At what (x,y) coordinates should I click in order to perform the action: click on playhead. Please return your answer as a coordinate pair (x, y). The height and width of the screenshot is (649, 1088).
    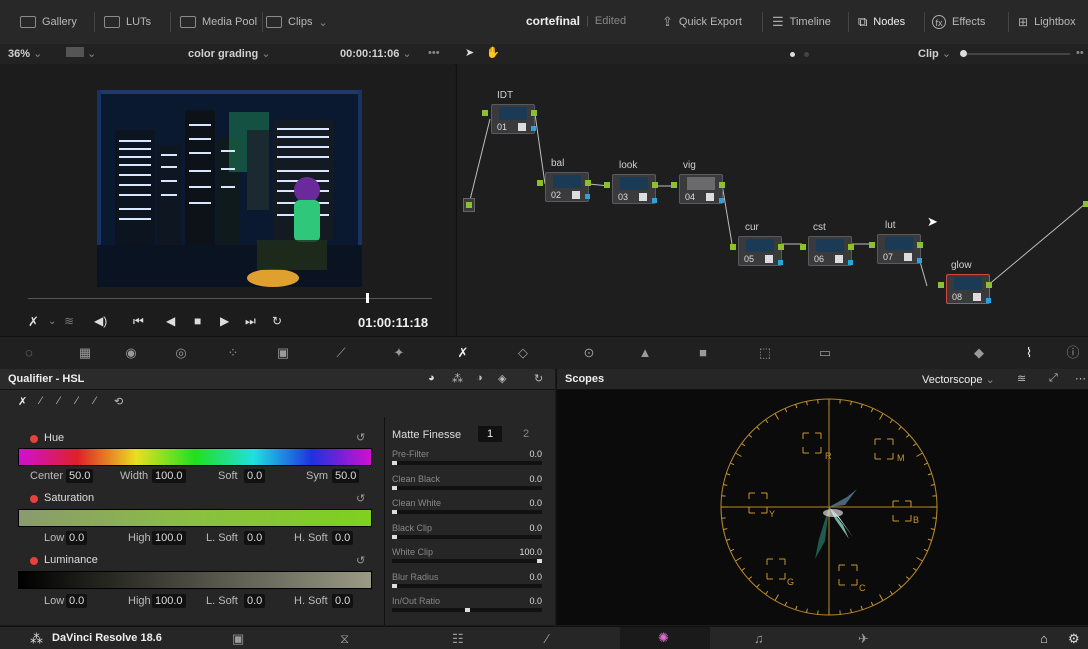
    Looking at the image, I should click on (367, 298).